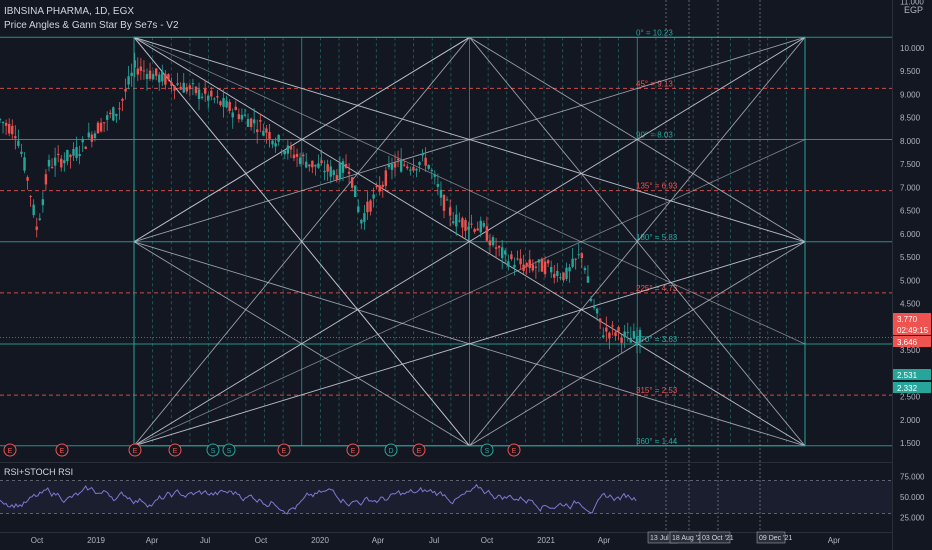  I want to click on price-badge-text: 3.646, so click(907, 342).